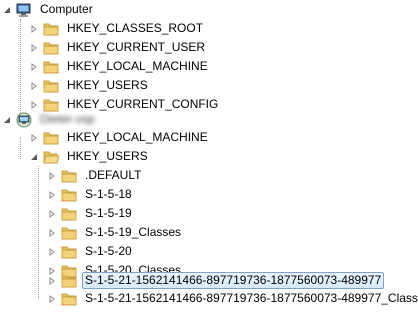 The image size is (418, 324). Describe the element at coordinates (67, 119) in the screenshot. I see `node-label: Dieter-vsp` at that location.